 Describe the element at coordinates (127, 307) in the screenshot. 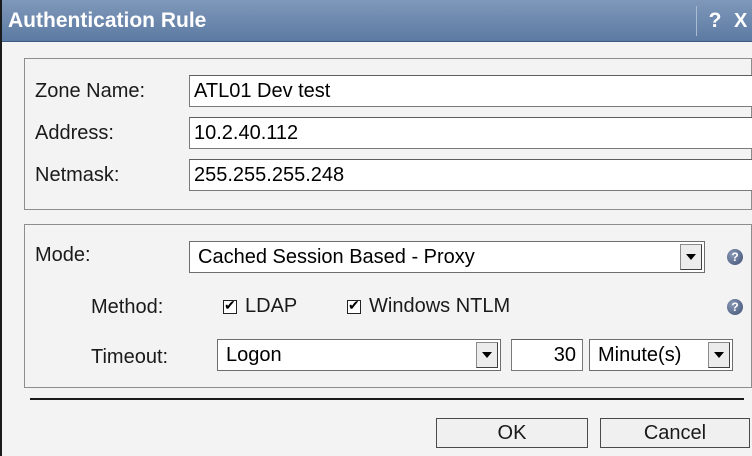

I see `method-label: Method:` at that location.